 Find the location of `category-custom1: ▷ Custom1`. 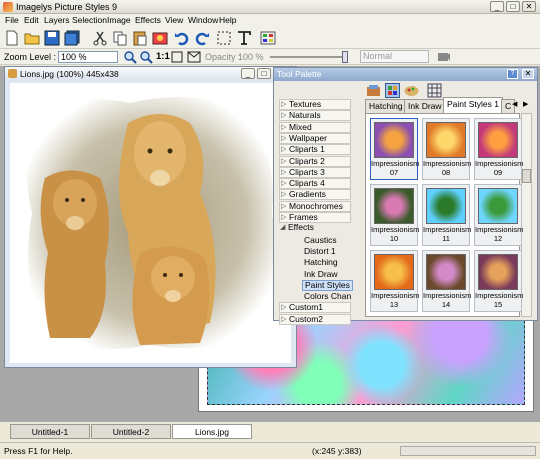

category-custom1: ▷ Custom1 is located at coordinates (315, 308).